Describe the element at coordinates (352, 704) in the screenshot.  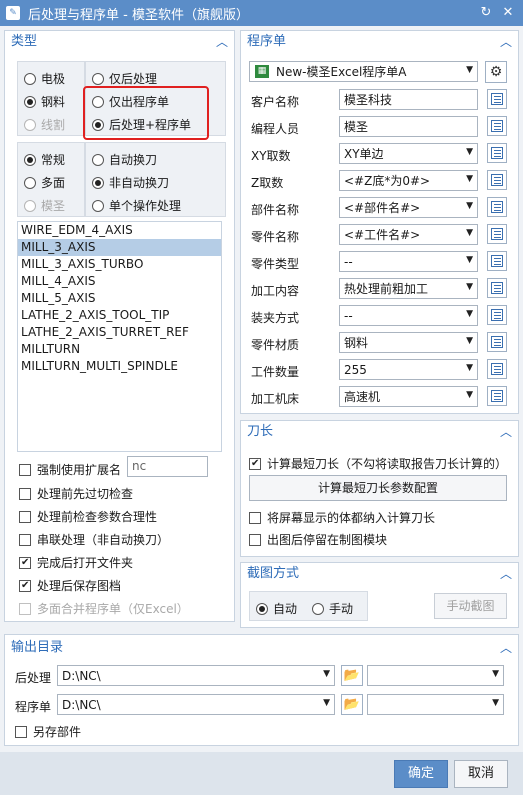
I see `browse-sheet-folder-button: 📂` at that location.